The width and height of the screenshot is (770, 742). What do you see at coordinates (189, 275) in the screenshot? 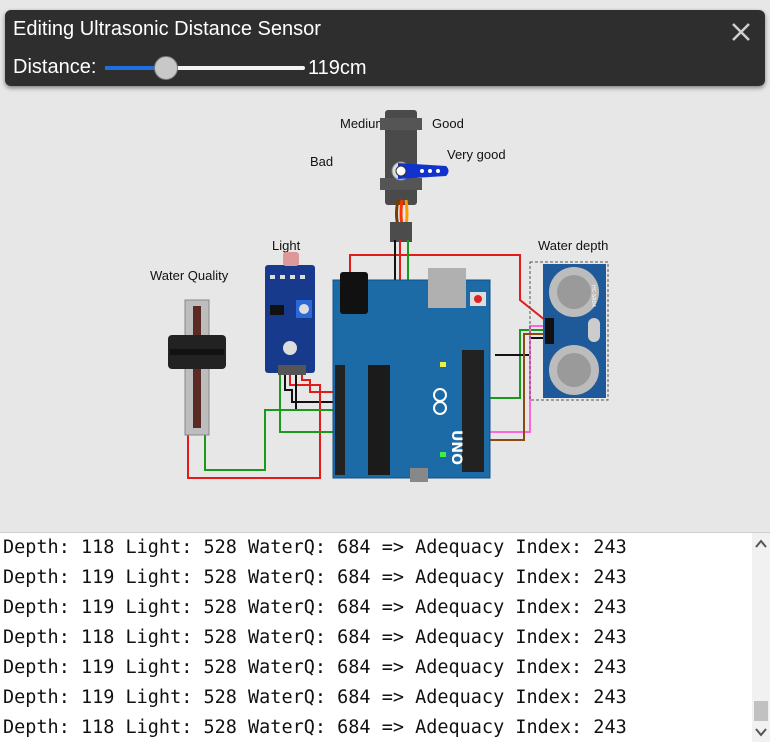
I see `label-water-quality: Water Quality` at bounding box center [189, 275].